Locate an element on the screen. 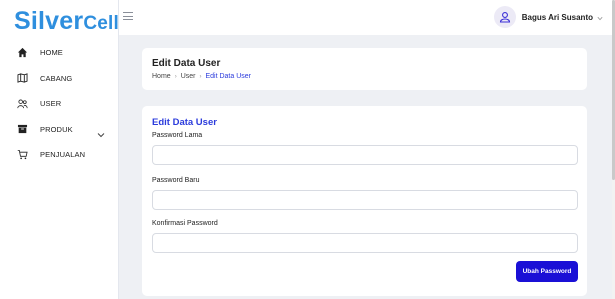  logo-text-silver: Silver is located at coordinates (49, 21).